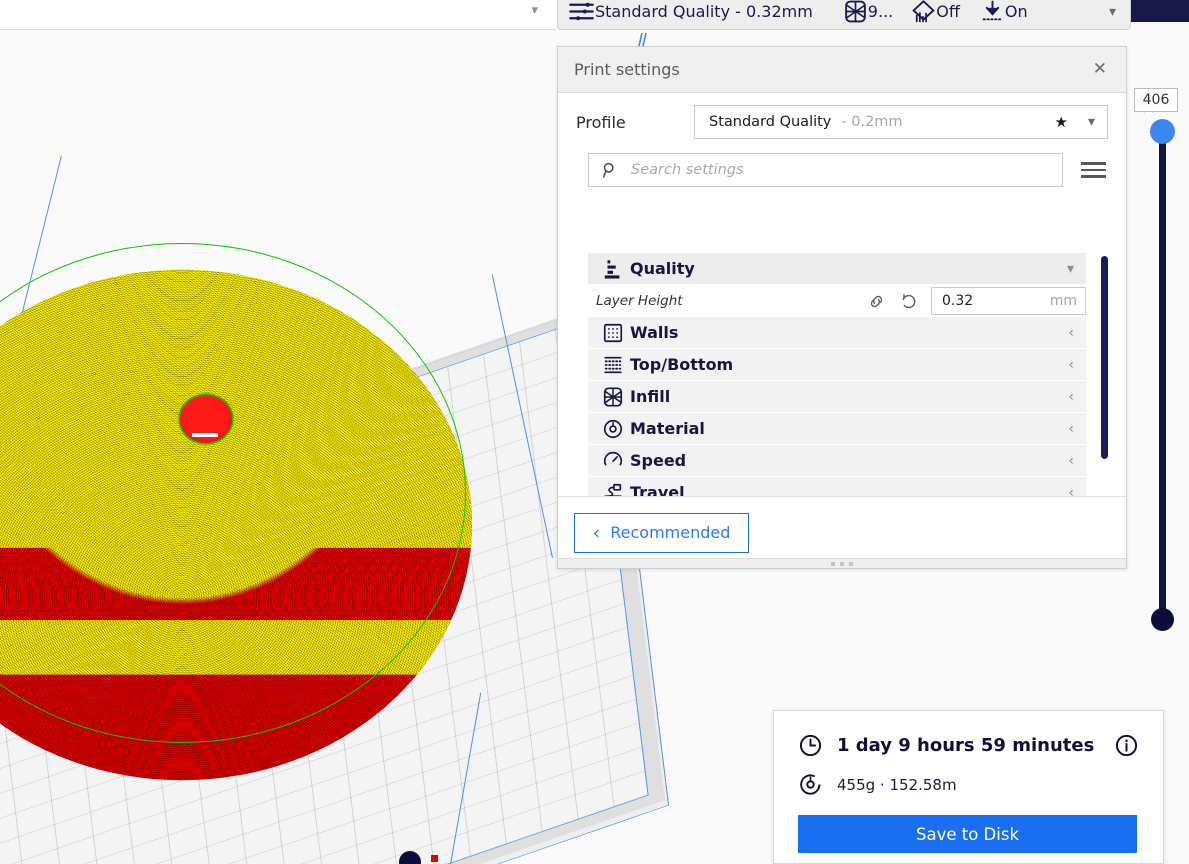 The width and height of the screenshot is (1189, 864). What do you see at coordinates (601, 122) in the screenshot?
I see `profile-label: Profile` at bounding box center [601, 122].